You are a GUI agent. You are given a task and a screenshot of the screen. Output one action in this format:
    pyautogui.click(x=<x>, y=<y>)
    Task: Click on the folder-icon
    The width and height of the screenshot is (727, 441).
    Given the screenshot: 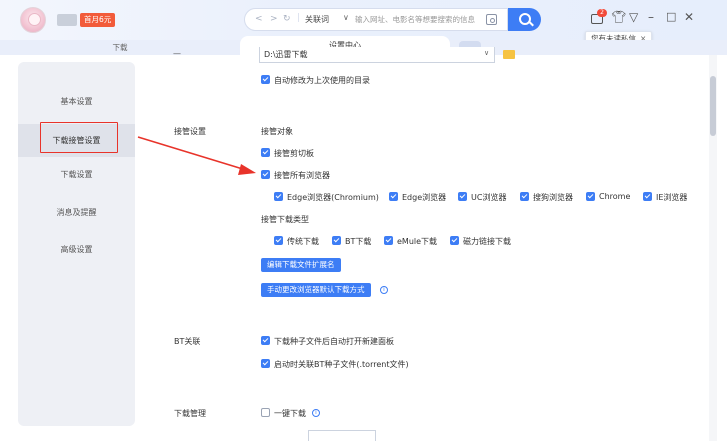 What is the action you would take?
    pyautogui.click(x=509, y=54)
    